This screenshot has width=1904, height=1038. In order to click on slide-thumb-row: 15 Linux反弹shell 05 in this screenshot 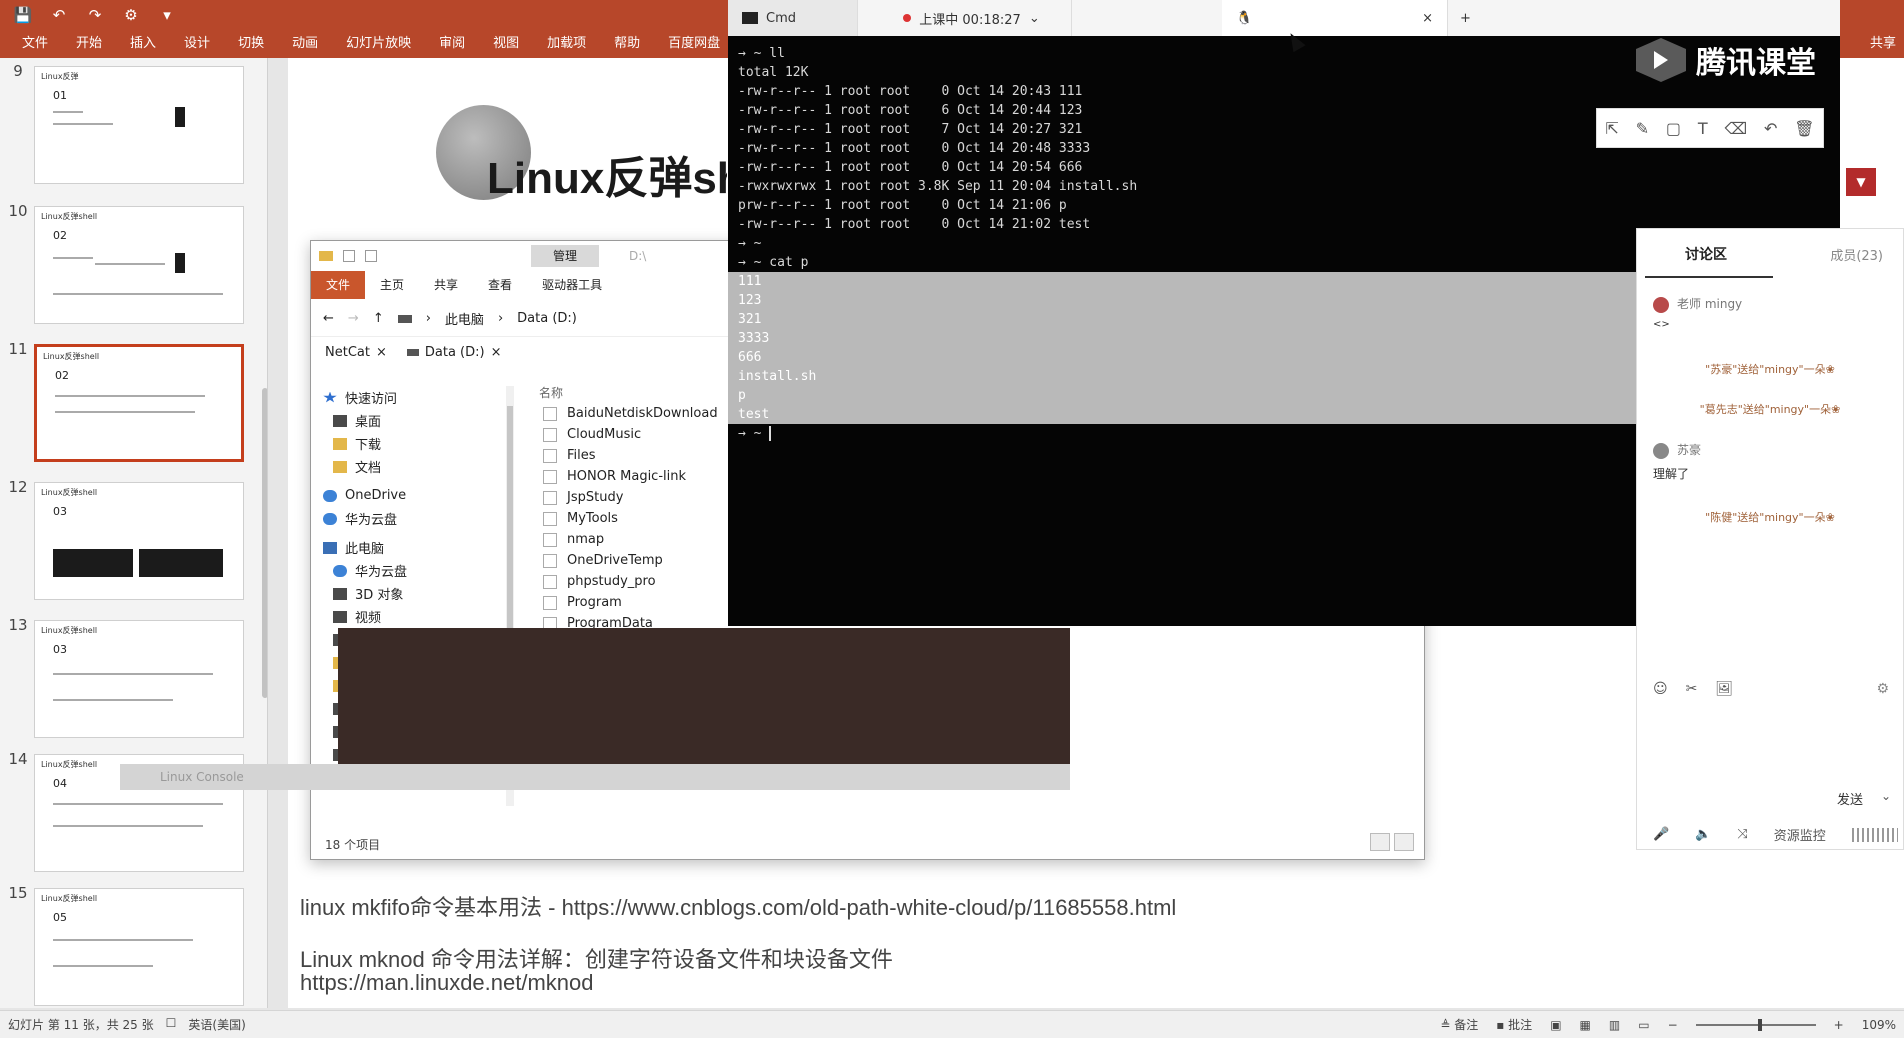, I will do `click(133, 946)`.